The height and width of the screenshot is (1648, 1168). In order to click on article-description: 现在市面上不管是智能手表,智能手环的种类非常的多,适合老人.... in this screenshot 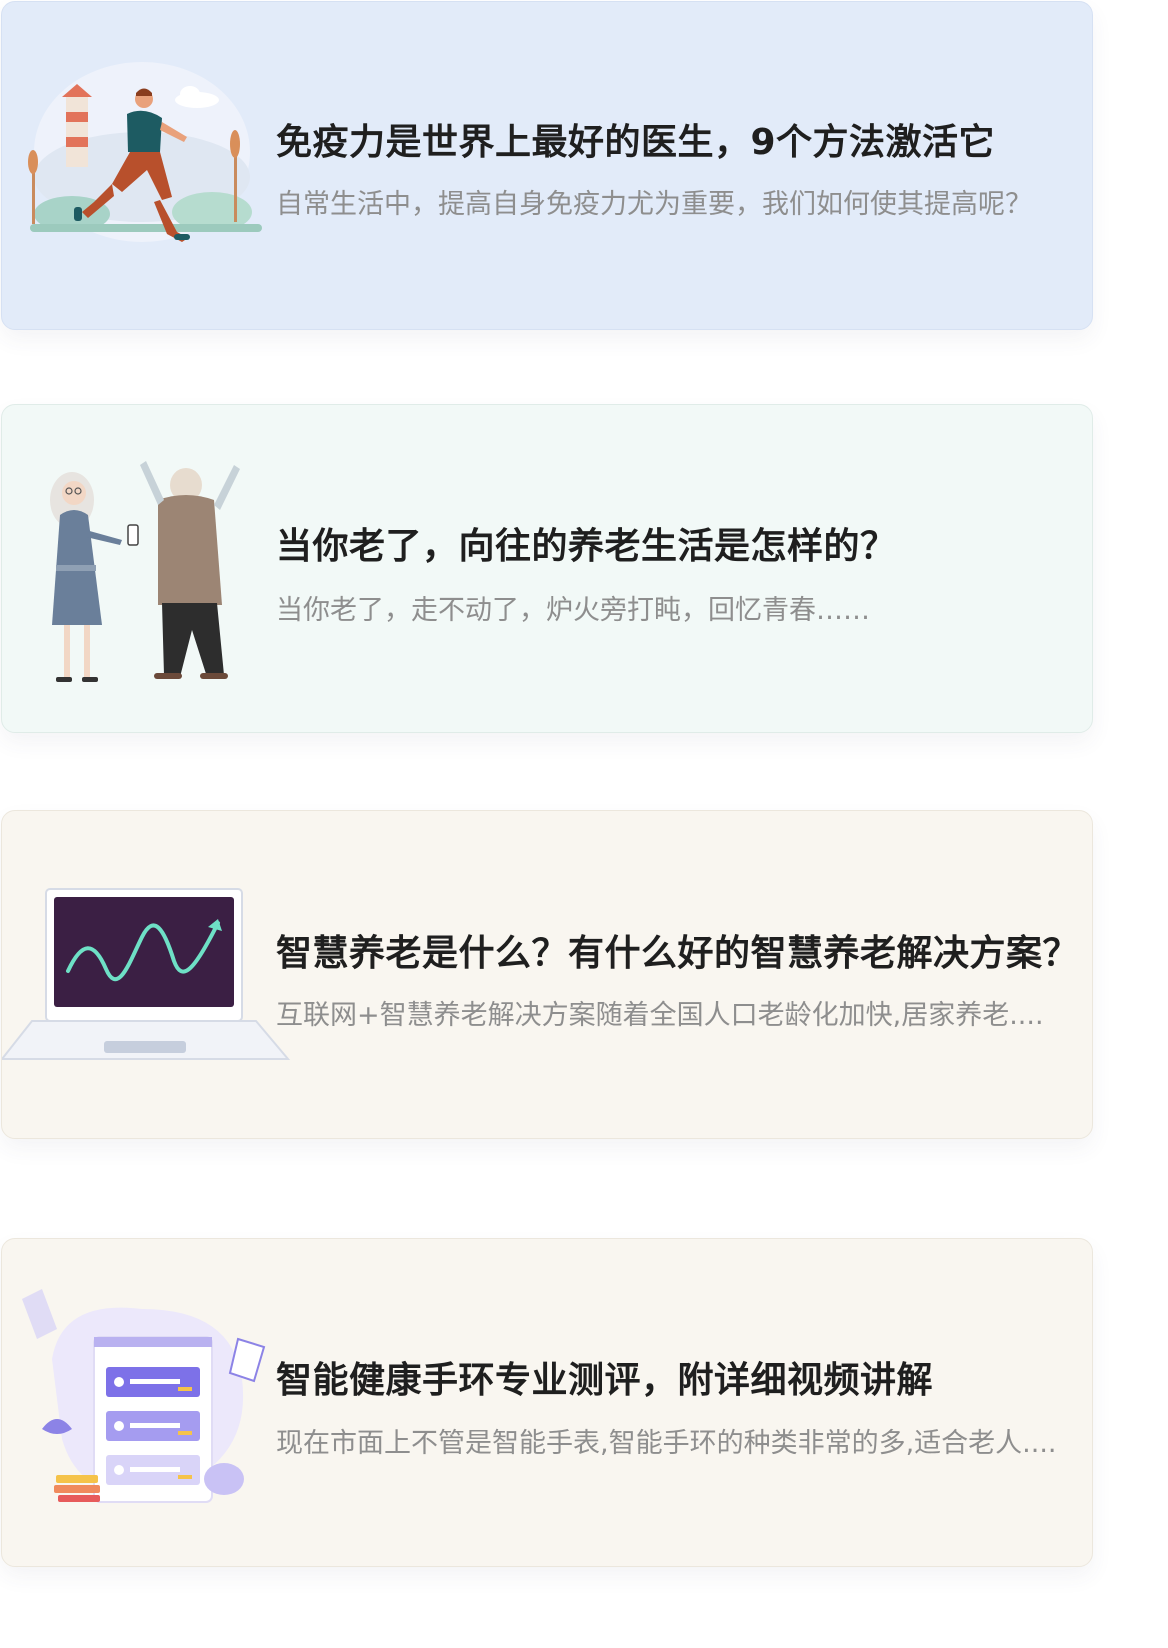, I will do `click(666, 1443)`.